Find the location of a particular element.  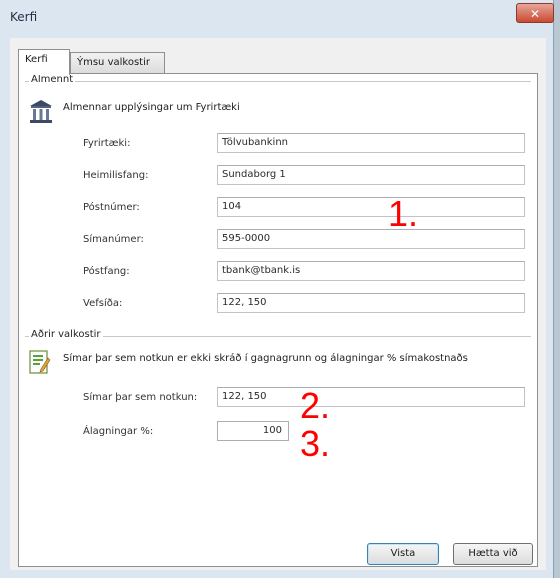

close-icon: ✕ is located at coordinates (535, 14).